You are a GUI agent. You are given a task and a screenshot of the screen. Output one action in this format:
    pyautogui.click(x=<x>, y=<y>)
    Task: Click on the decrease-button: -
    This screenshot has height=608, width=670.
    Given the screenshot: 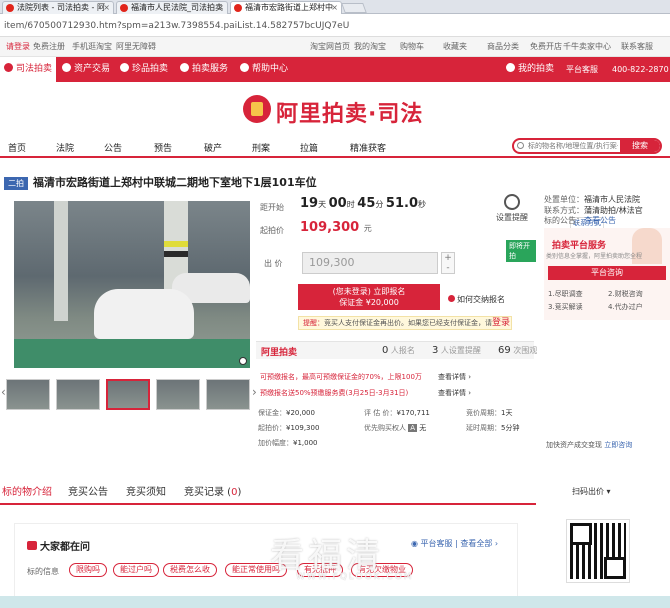 What is the action you would take?
    pyautogui.click(x=448, y=268)
    